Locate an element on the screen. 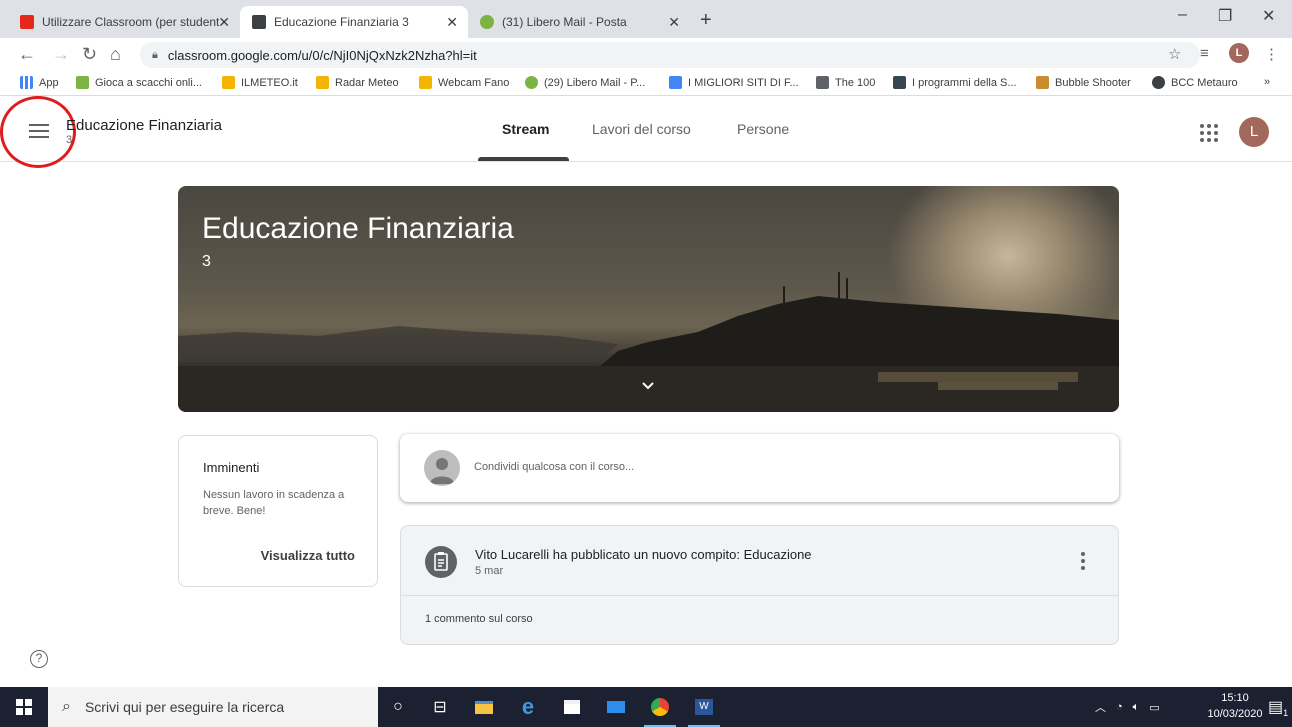  chess-icon is located at coordinates (82, 82).